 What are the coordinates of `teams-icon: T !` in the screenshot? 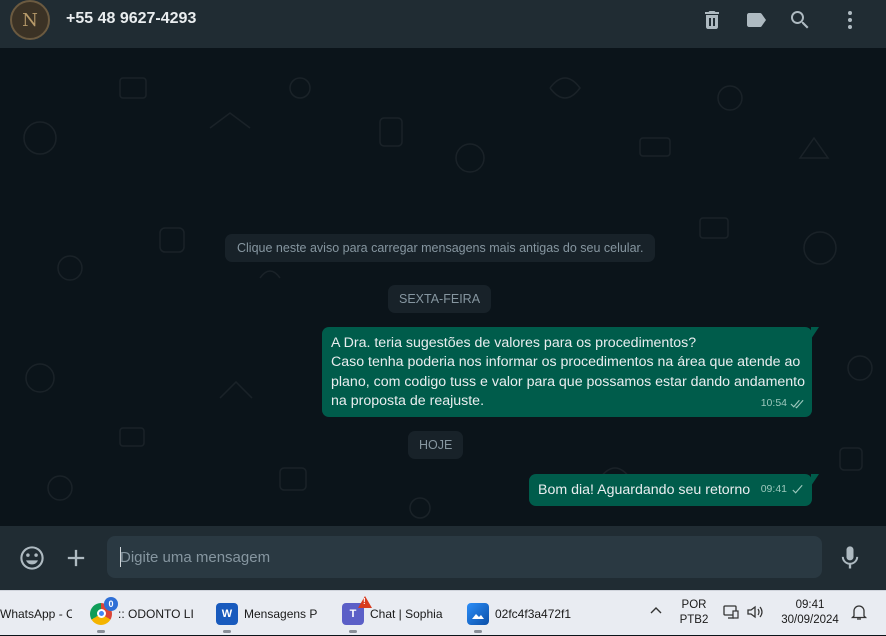 It's located at (357, 610).